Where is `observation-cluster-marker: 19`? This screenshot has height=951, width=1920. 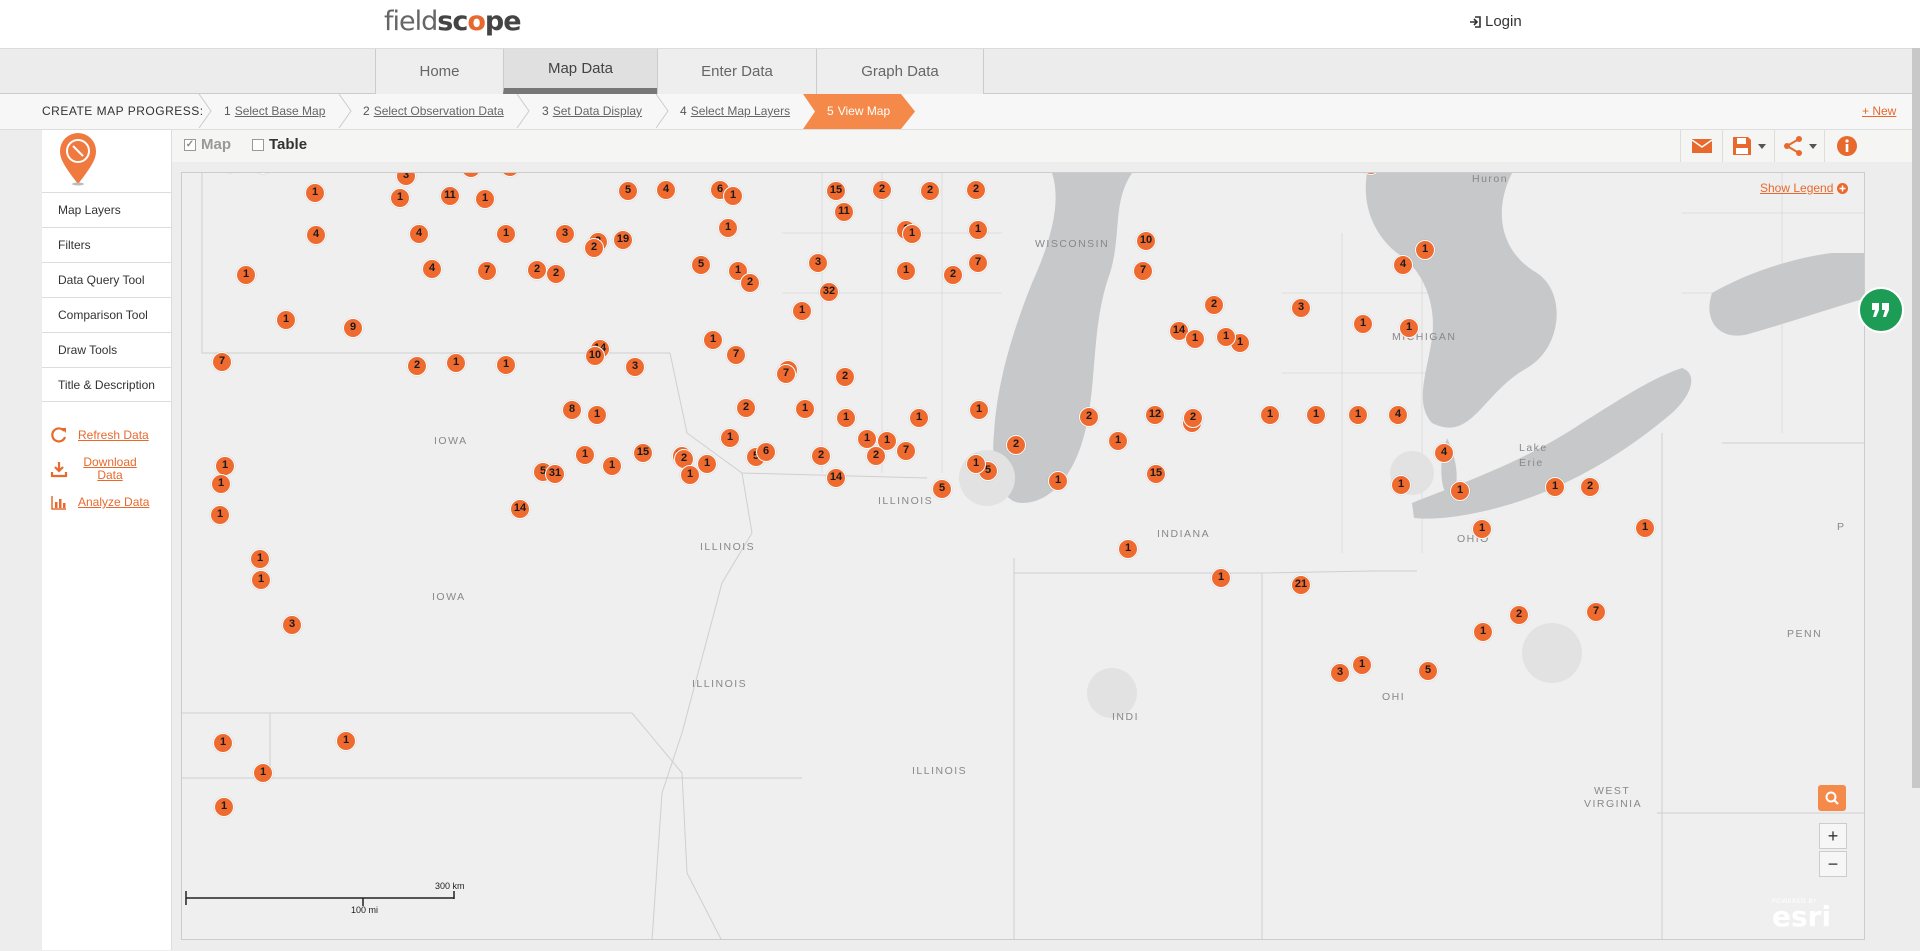 observation-cluster-marker: 19 is located at coordinates (623, 240).